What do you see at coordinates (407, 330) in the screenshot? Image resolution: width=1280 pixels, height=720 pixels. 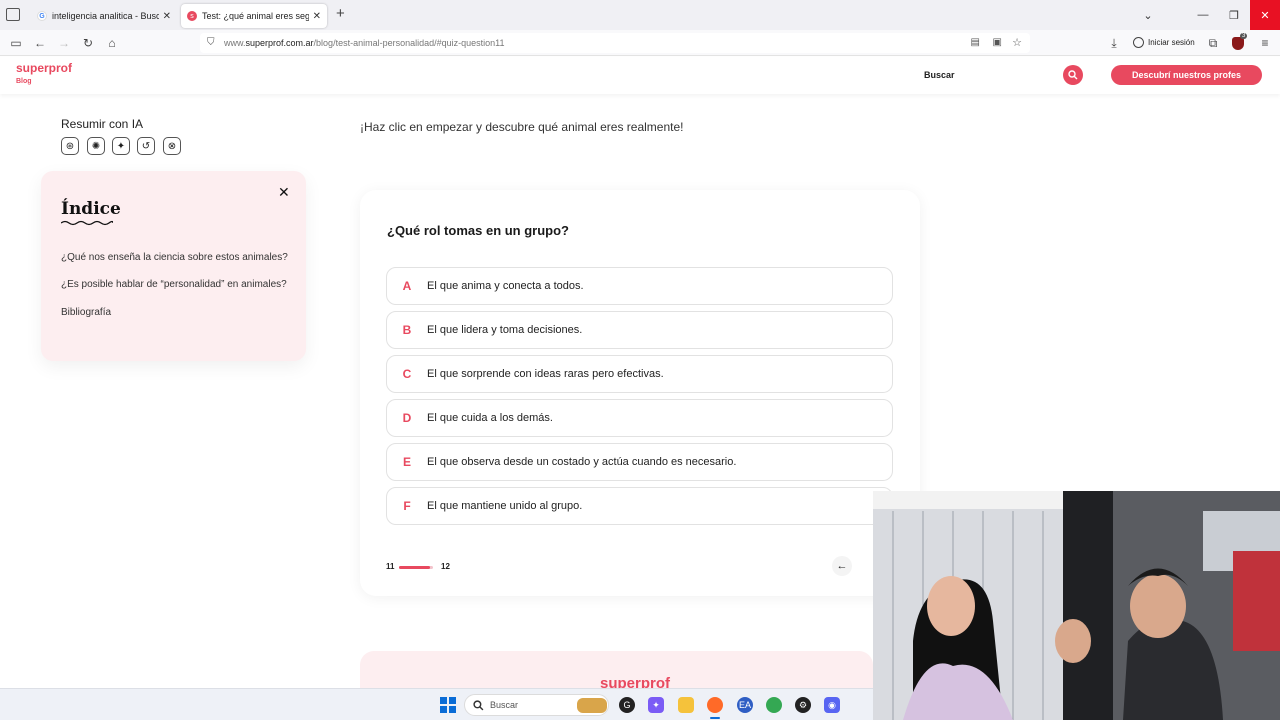 I see `option-letter: B` at bounding box center [407, 330].